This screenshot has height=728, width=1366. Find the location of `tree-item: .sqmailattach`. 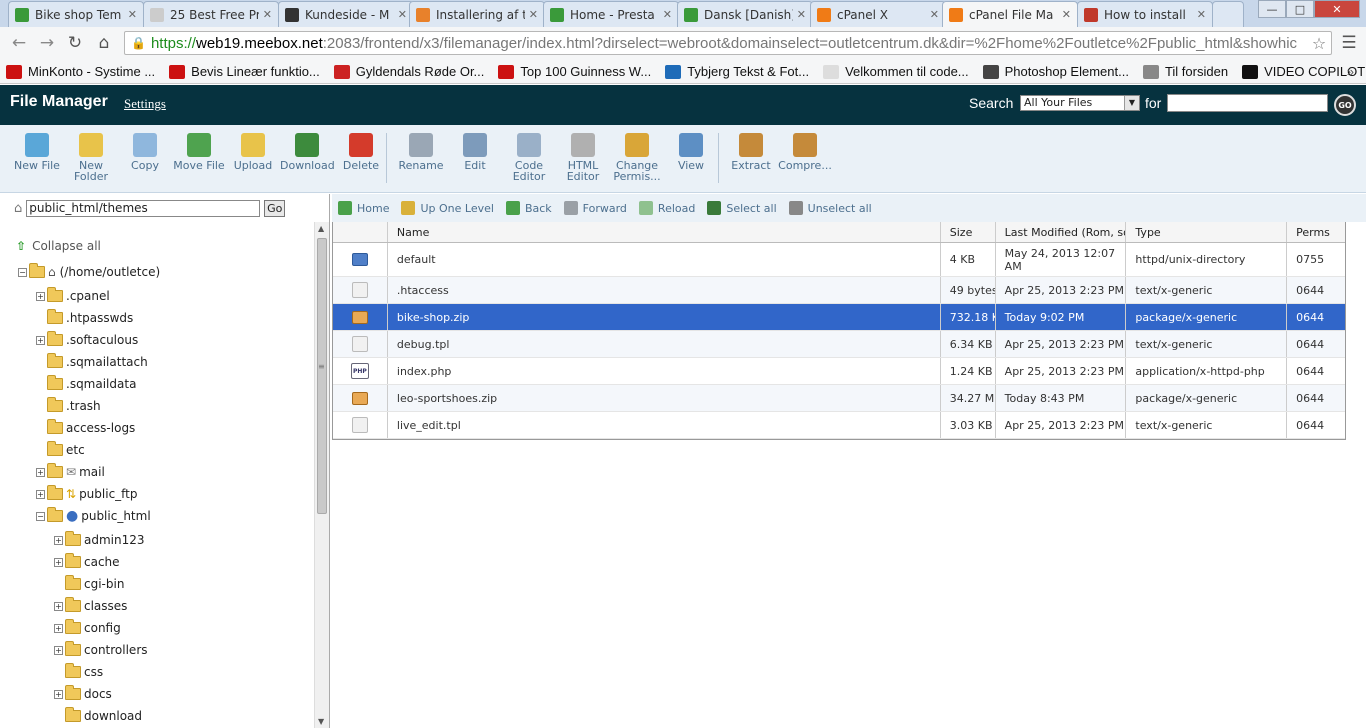

tree-item: .sqmailattach is located at coordinates (92, 362).